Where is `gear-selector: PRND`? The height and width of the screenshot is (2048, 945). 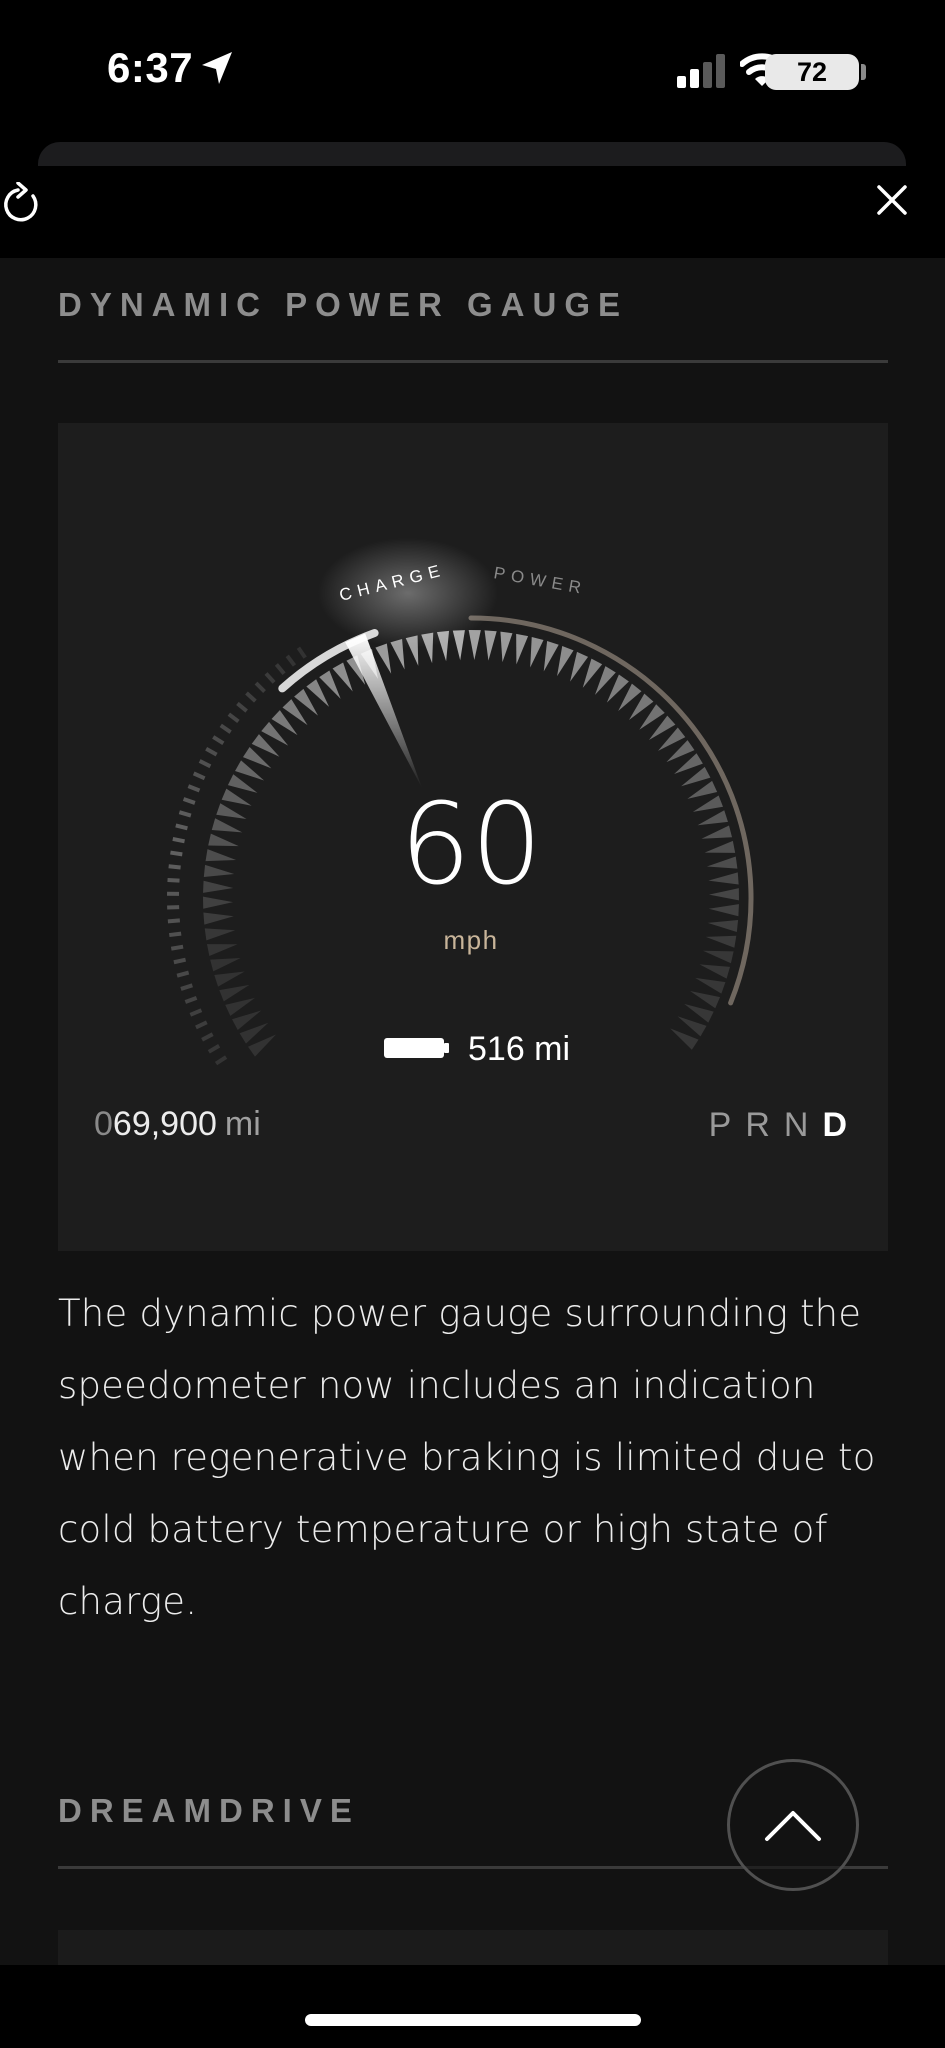 gear-selector: PRND is located at coordinates (778, 1125).